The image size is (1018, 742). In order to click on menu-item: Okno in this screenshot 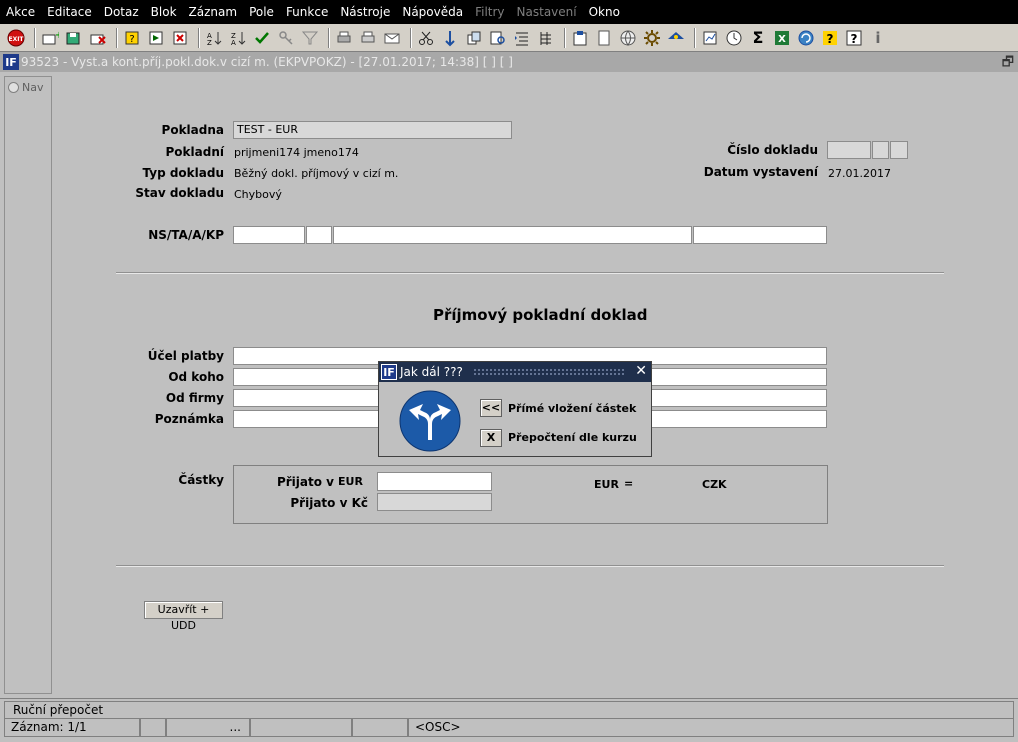, I will do `click(604, 12)`.